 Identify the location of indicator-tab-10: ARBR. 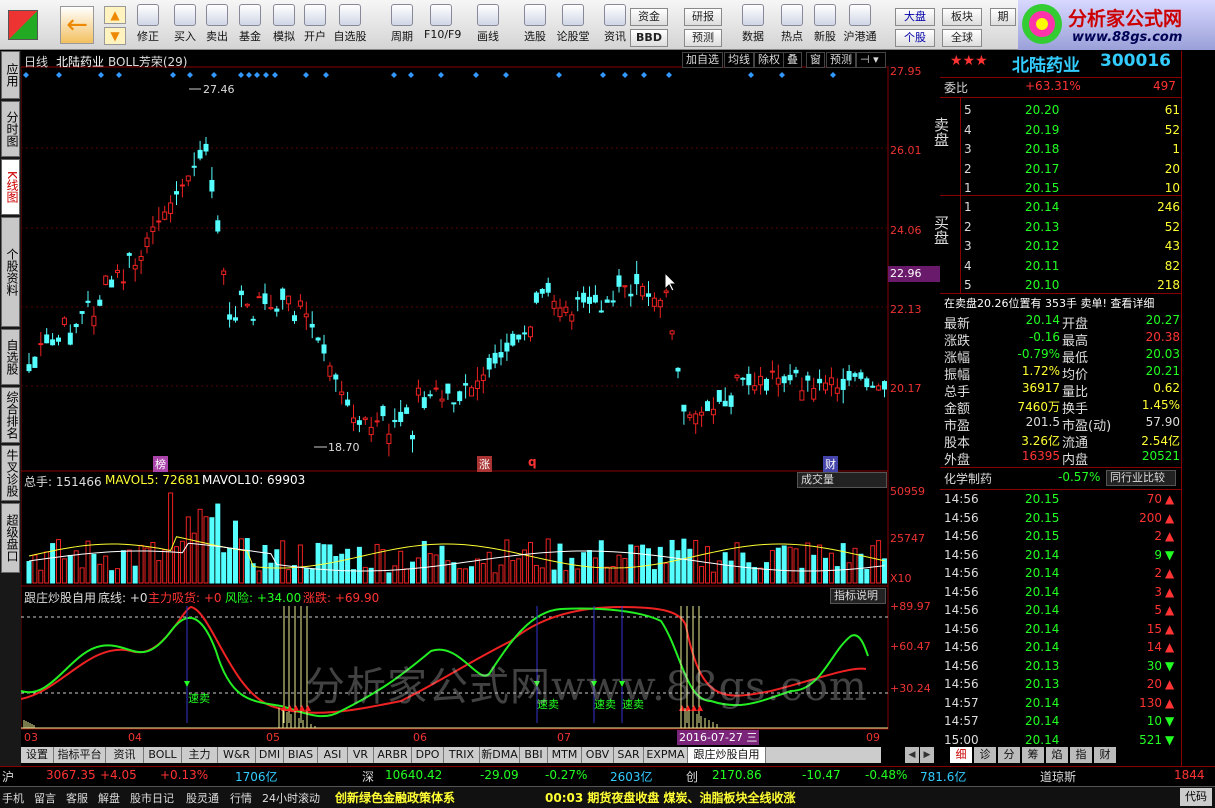
(393, 755).